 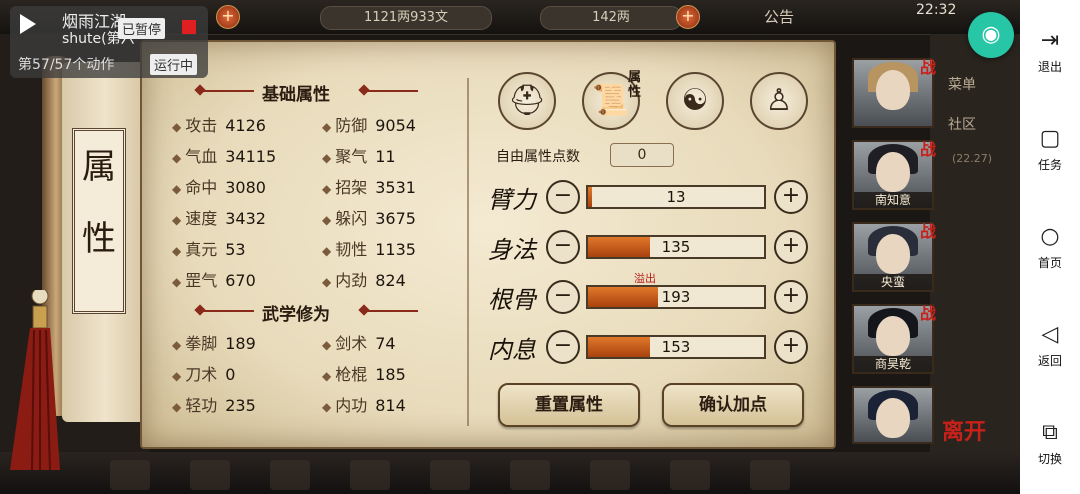 What do you see at coordinates (779, 16) in the screenshot?
I see `notice-link: 公告` at bounding box center [779, 16].